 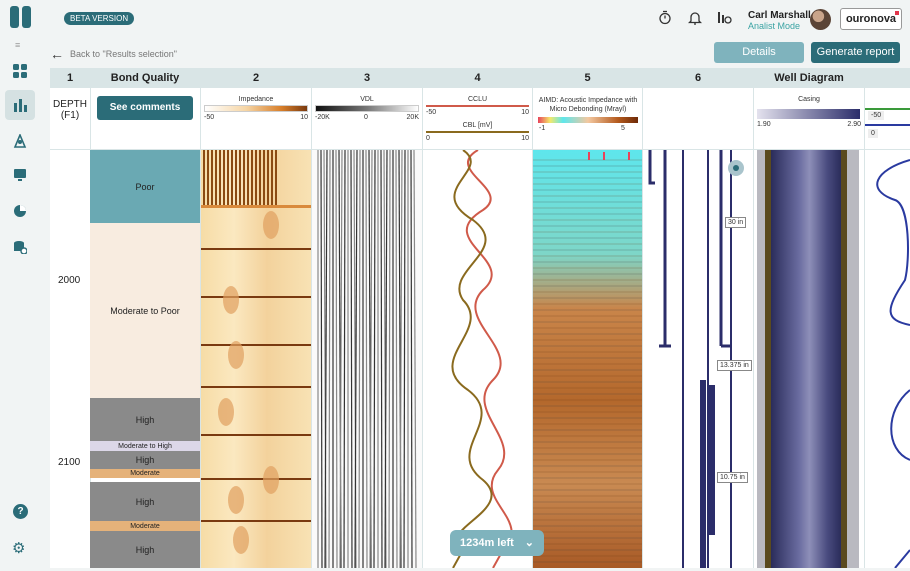 I want to click on impedance-title: Impedance, so click(x=256, y=99).